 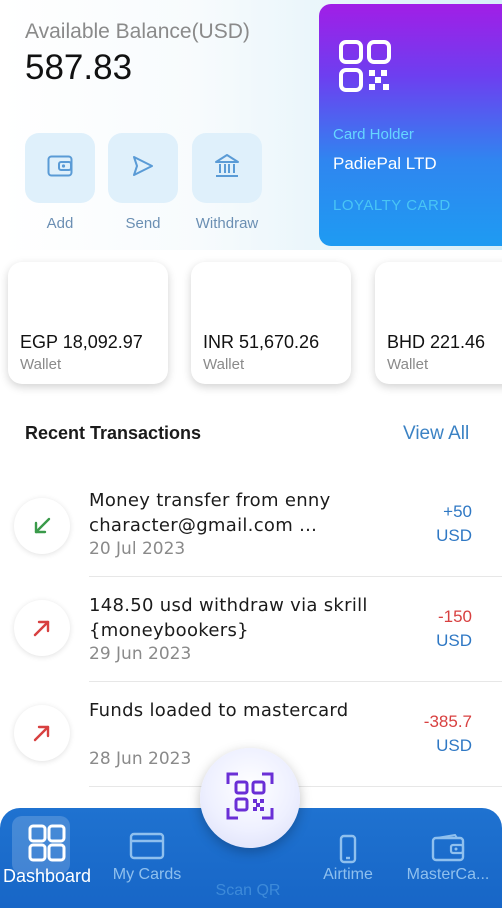 I want to click on transaction-amount: -150, so click(x=454, y=616).